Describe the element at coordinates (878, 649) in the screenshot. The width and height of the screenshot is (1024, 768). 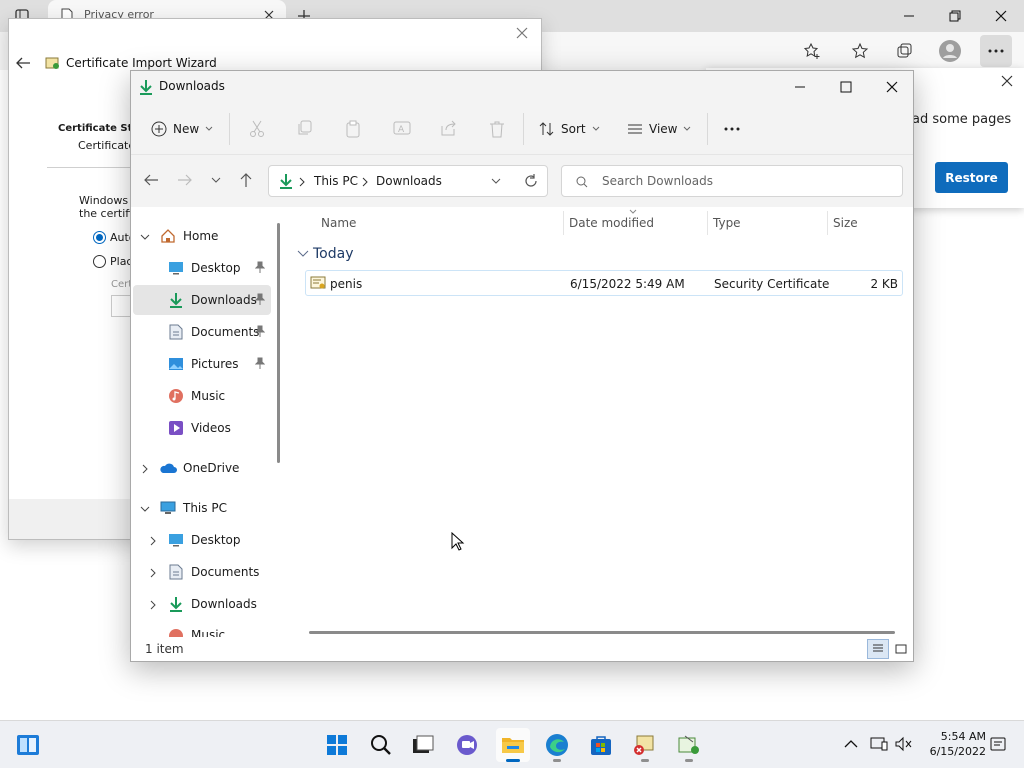
I see `details-view-icon` at that location.